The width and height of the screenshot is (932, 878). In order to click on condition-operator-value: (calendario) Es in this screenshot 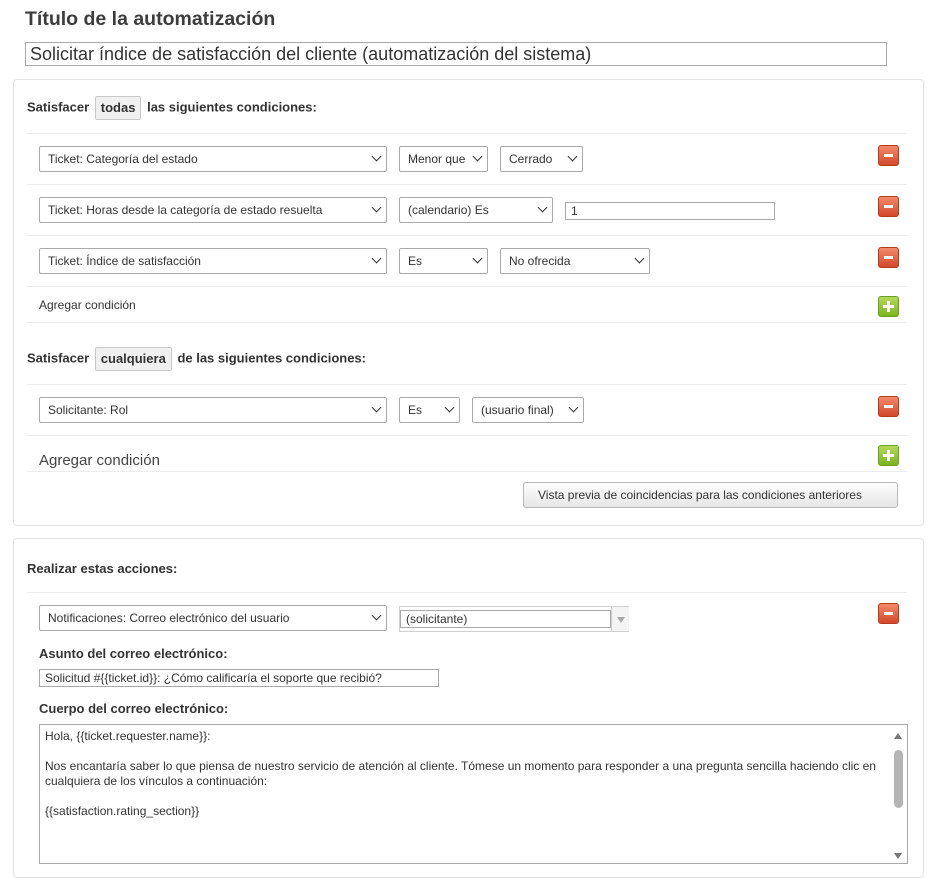, I will do `click(448, 210)`.